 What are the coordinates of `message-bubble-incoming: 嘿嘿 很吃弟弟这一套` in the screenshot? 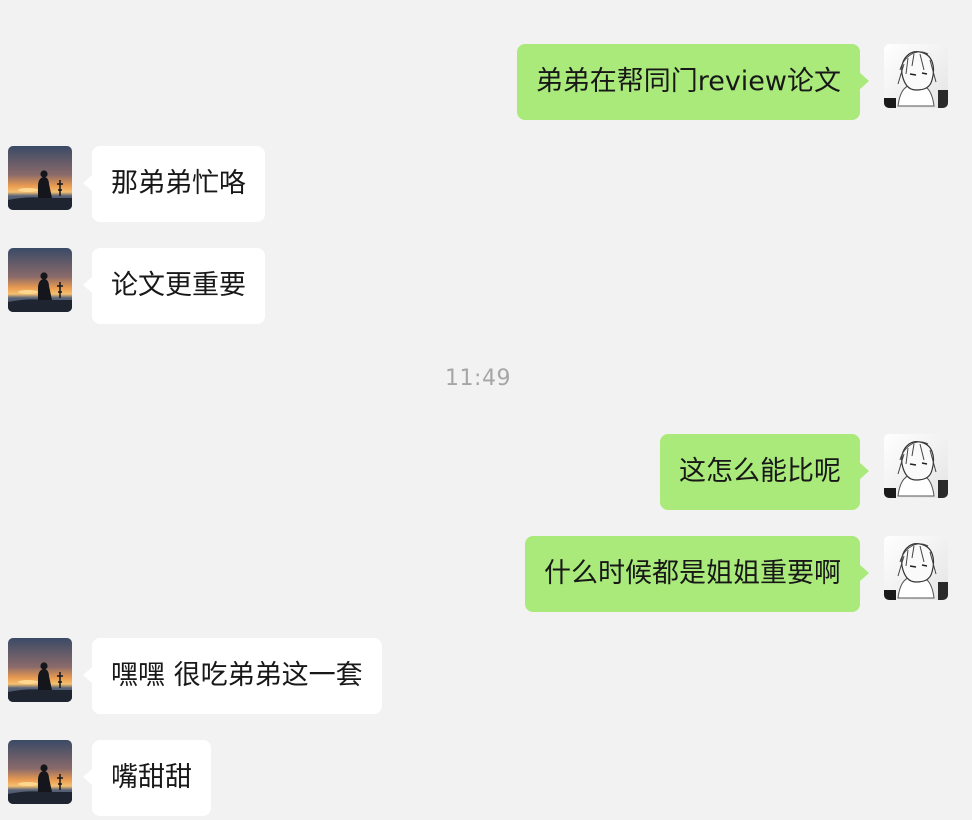 It's located at (232, 676).